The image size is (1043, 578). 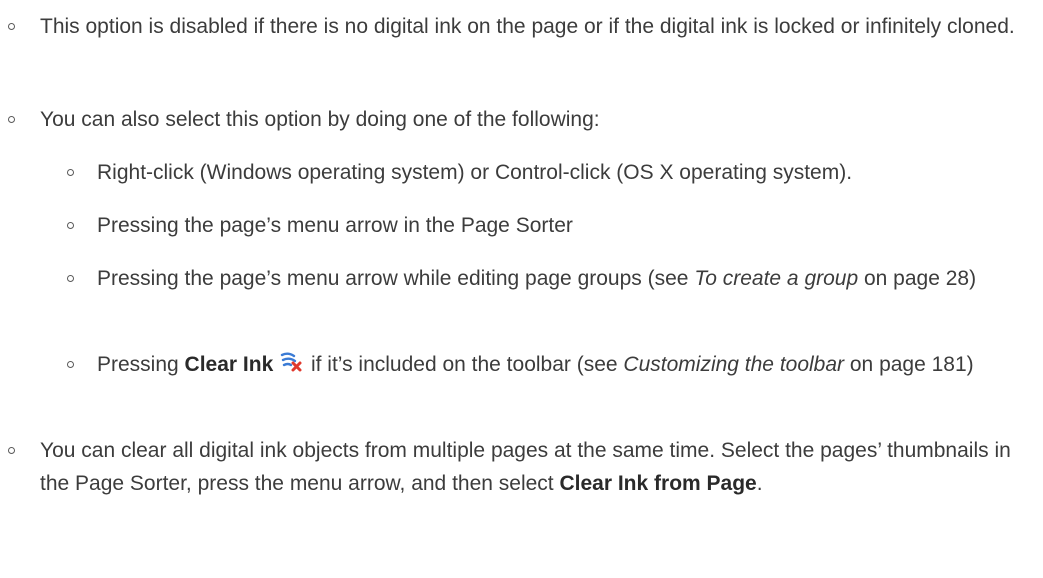 I want to click on text-segment: ., so click(x=759, y=483).